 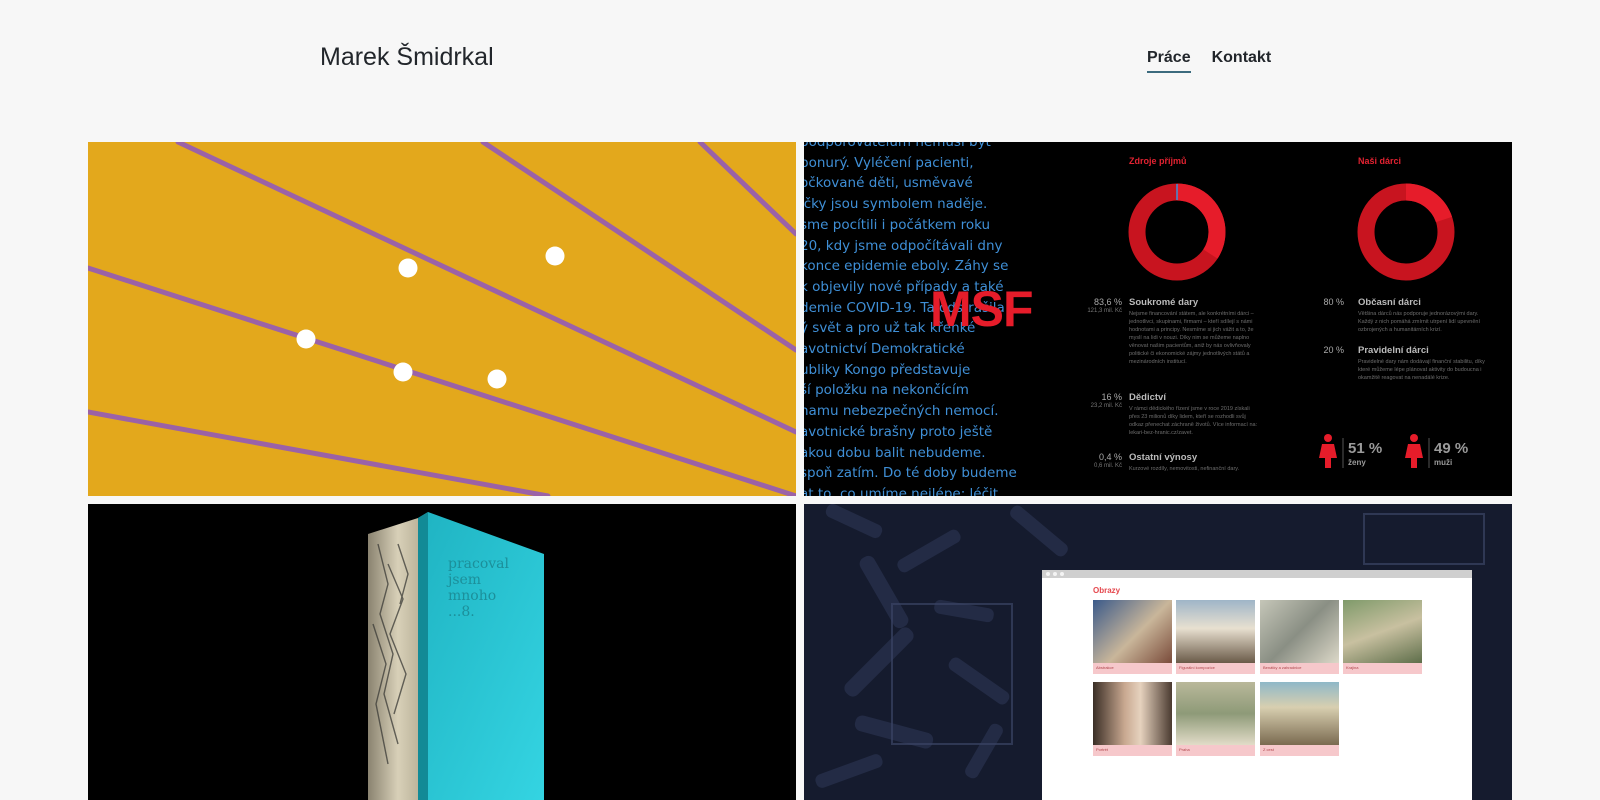 What do you see at coordinates (1169, 61) in the screenshot?
I see `nav-item-prace: Práce` at bounding box center [1169, 61].